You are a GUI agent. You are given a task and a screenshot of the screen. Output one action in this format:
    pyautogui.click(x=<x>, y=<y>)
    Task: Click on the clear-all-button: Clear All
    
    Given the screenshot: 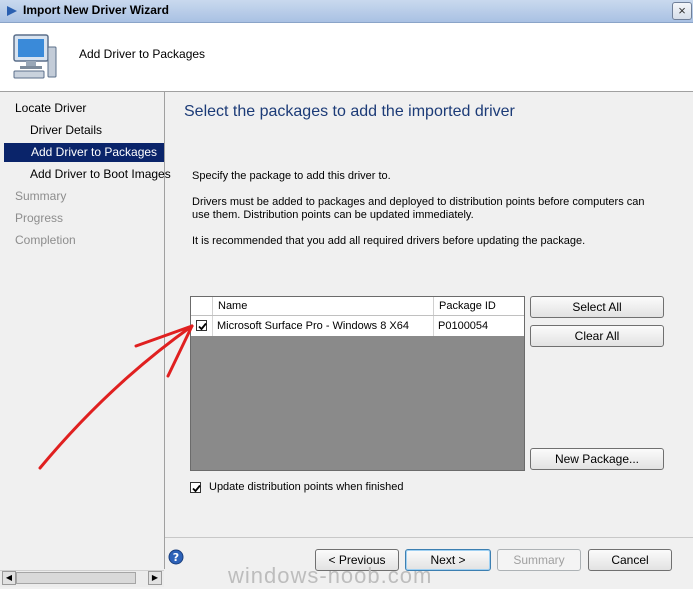 What is the action you would take?
    pyautogui.click(x=597, y=336)
    